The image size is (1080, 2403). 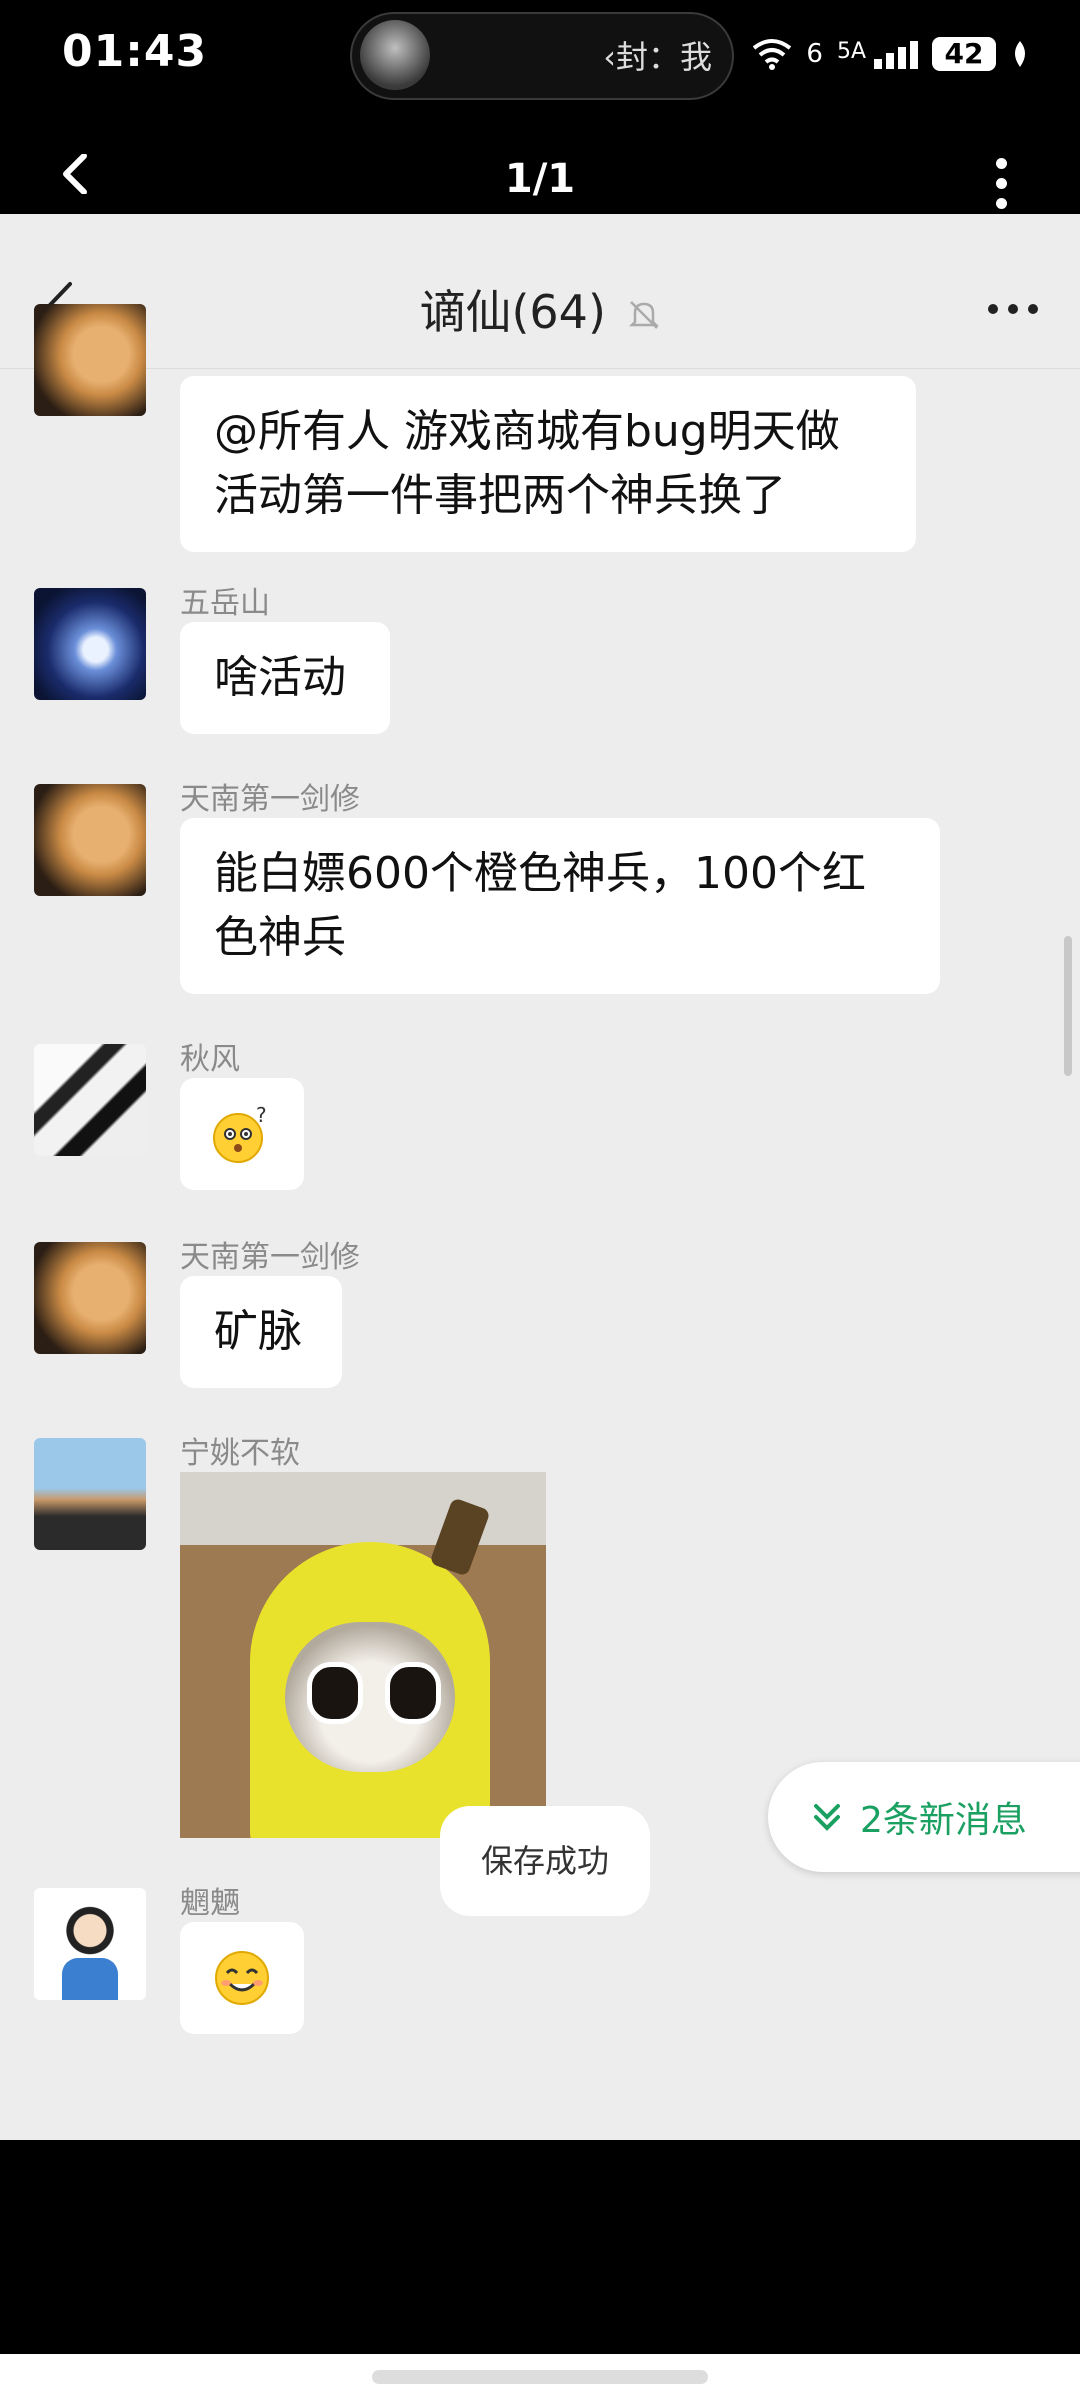 I want to click on message-row: 五岳山 啥活动, so click(x=540, y=668).